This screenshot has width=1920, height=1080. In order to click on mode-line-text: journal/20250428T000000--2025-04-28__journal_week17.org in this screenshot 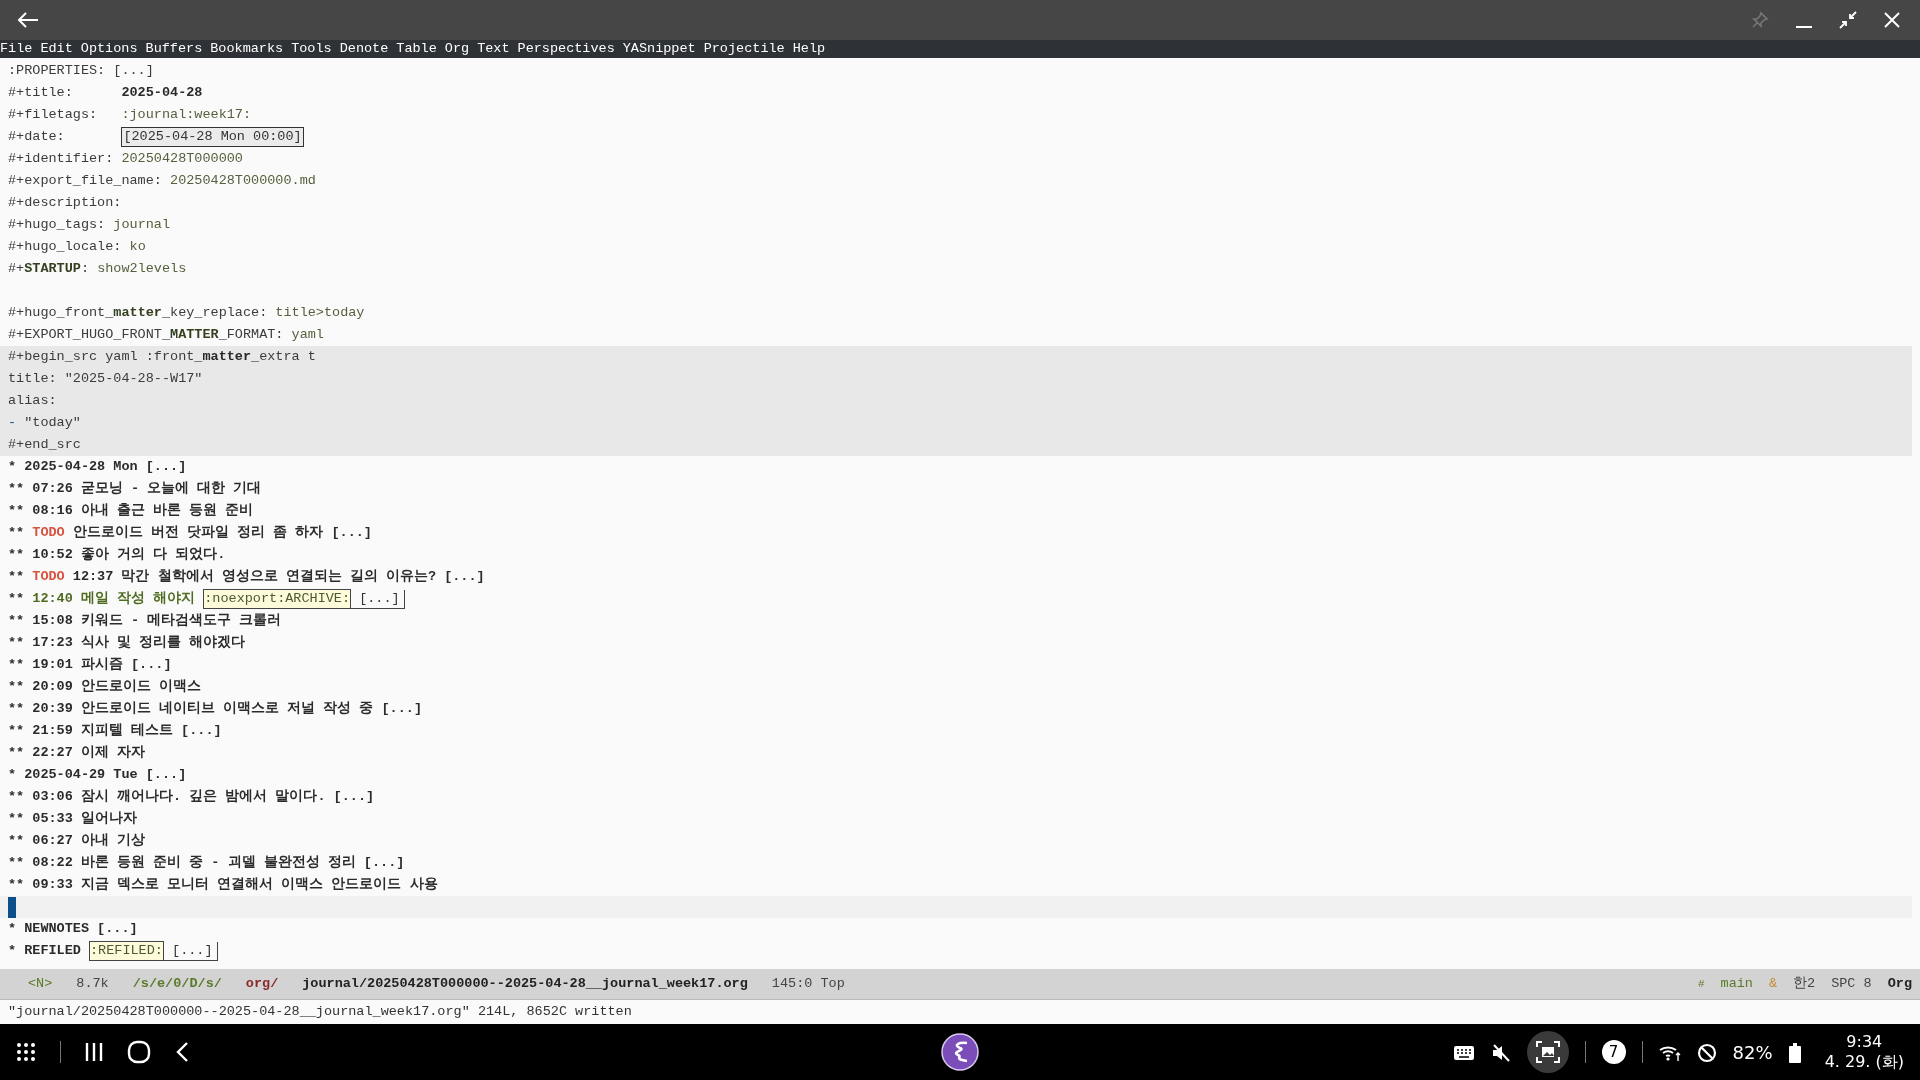, I will do `click(525, 983)`.